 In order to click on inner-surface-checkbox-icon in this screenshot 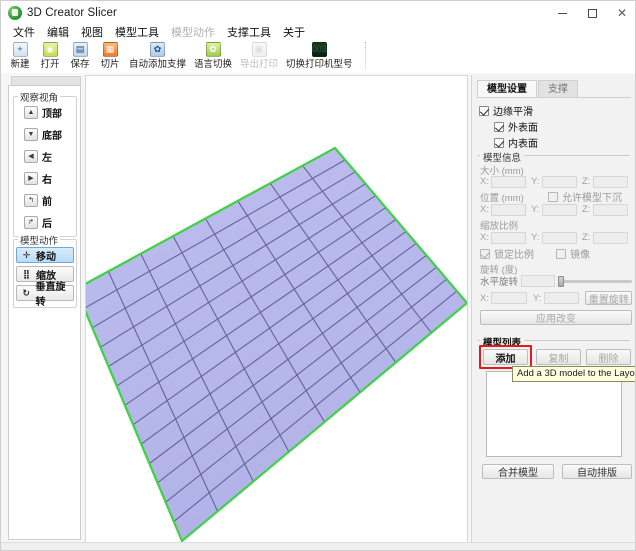, I will do `click(499, 142)`.